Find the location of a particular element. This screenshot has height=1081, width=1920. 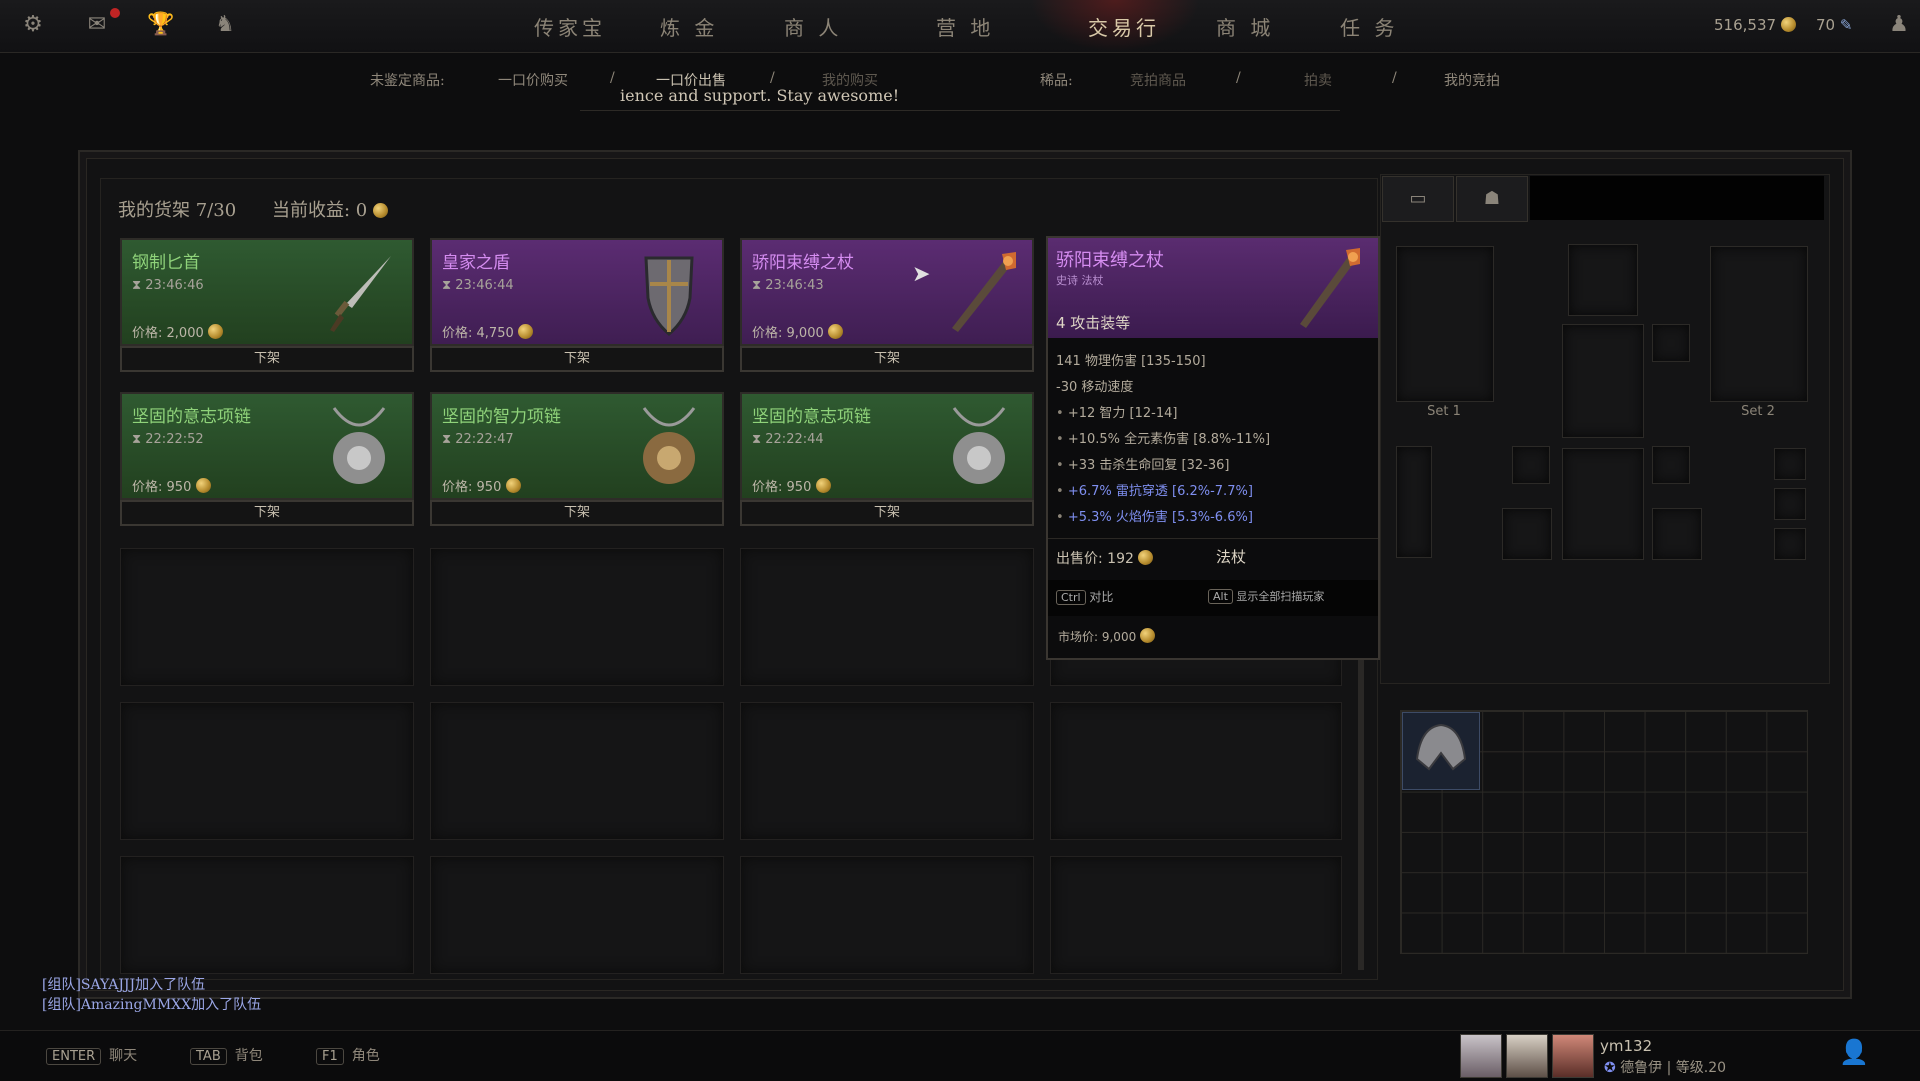

listing-card: 钢制匕首 ⧗ 23:46:46 价格: 2,000 is located at coordinates (267, 292).